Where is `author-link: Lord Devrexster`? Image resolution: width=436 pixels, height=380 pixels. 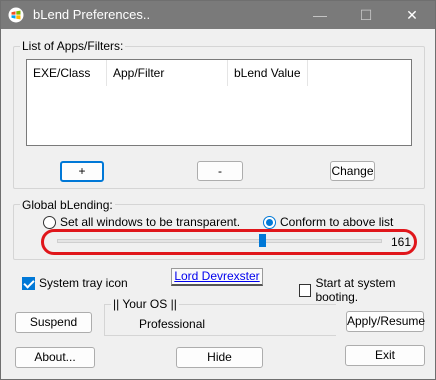 author-link: Lord Devrexster is located at coordinates (217, 277).